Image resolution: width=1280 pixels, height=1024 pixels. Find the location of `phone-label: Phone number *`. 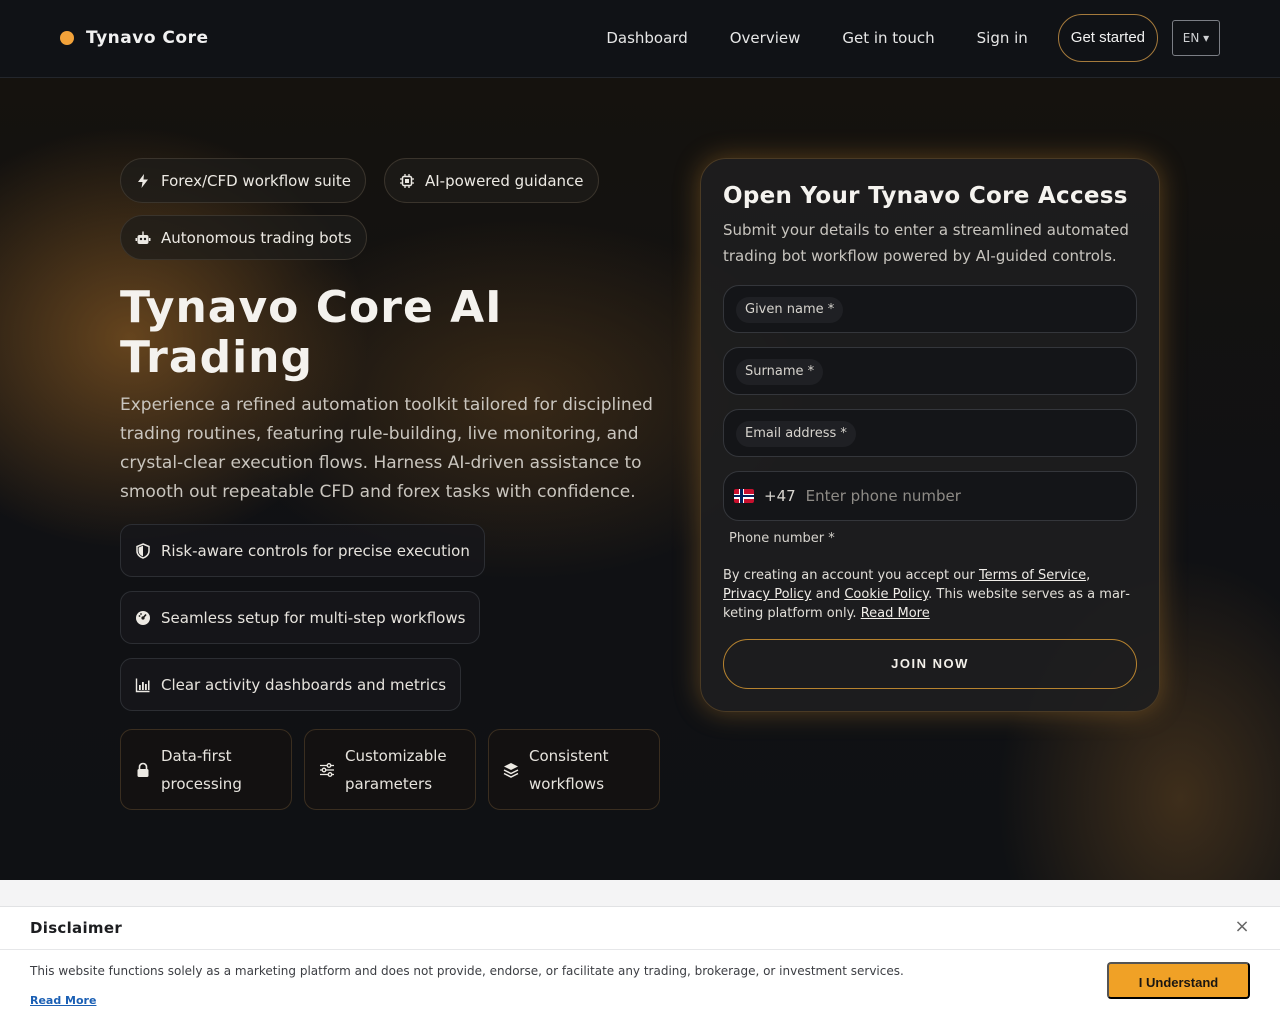

phone-label: Phone number * is located at coordinates (782, 538).